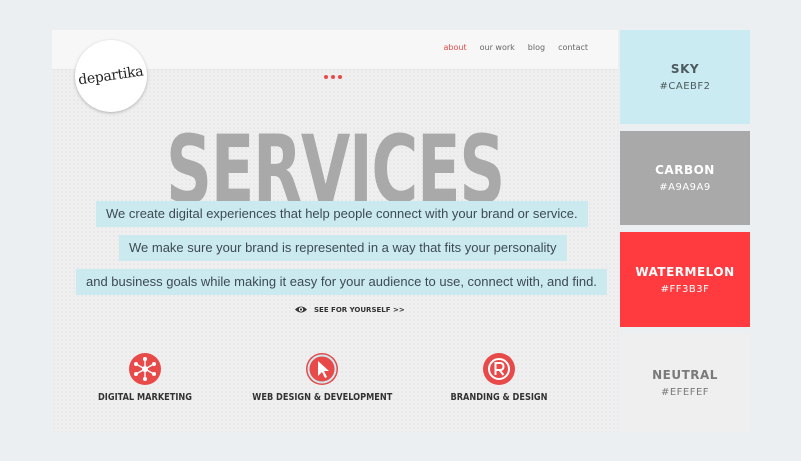  I want to click on service-branding: BRANDING & DESIGN, so click(499, 377).